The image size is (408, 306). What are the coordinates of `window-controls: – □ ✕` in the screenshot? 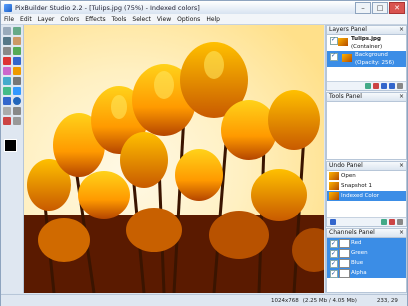 It's located at (380, 8).